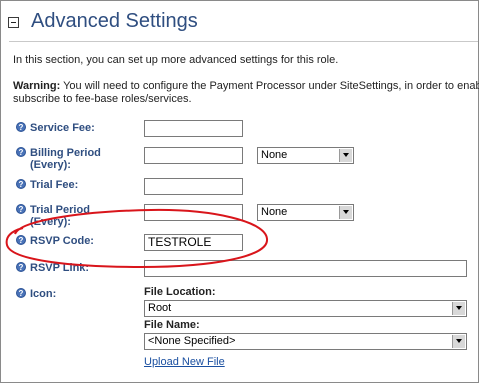  Describe the element at coordinates (239, 22) in the screenshot. I see `section-header: Advanced Settings` at that location.